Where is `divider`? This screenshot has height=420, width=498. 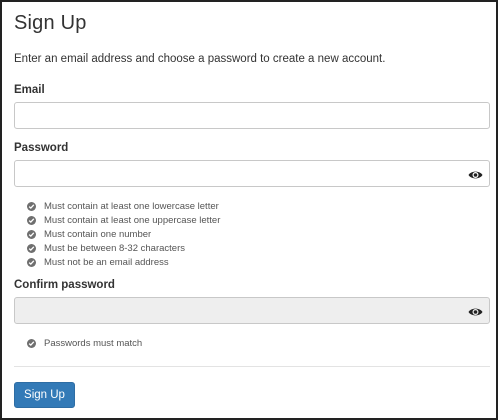
divider is located at coordinates (252, 366).